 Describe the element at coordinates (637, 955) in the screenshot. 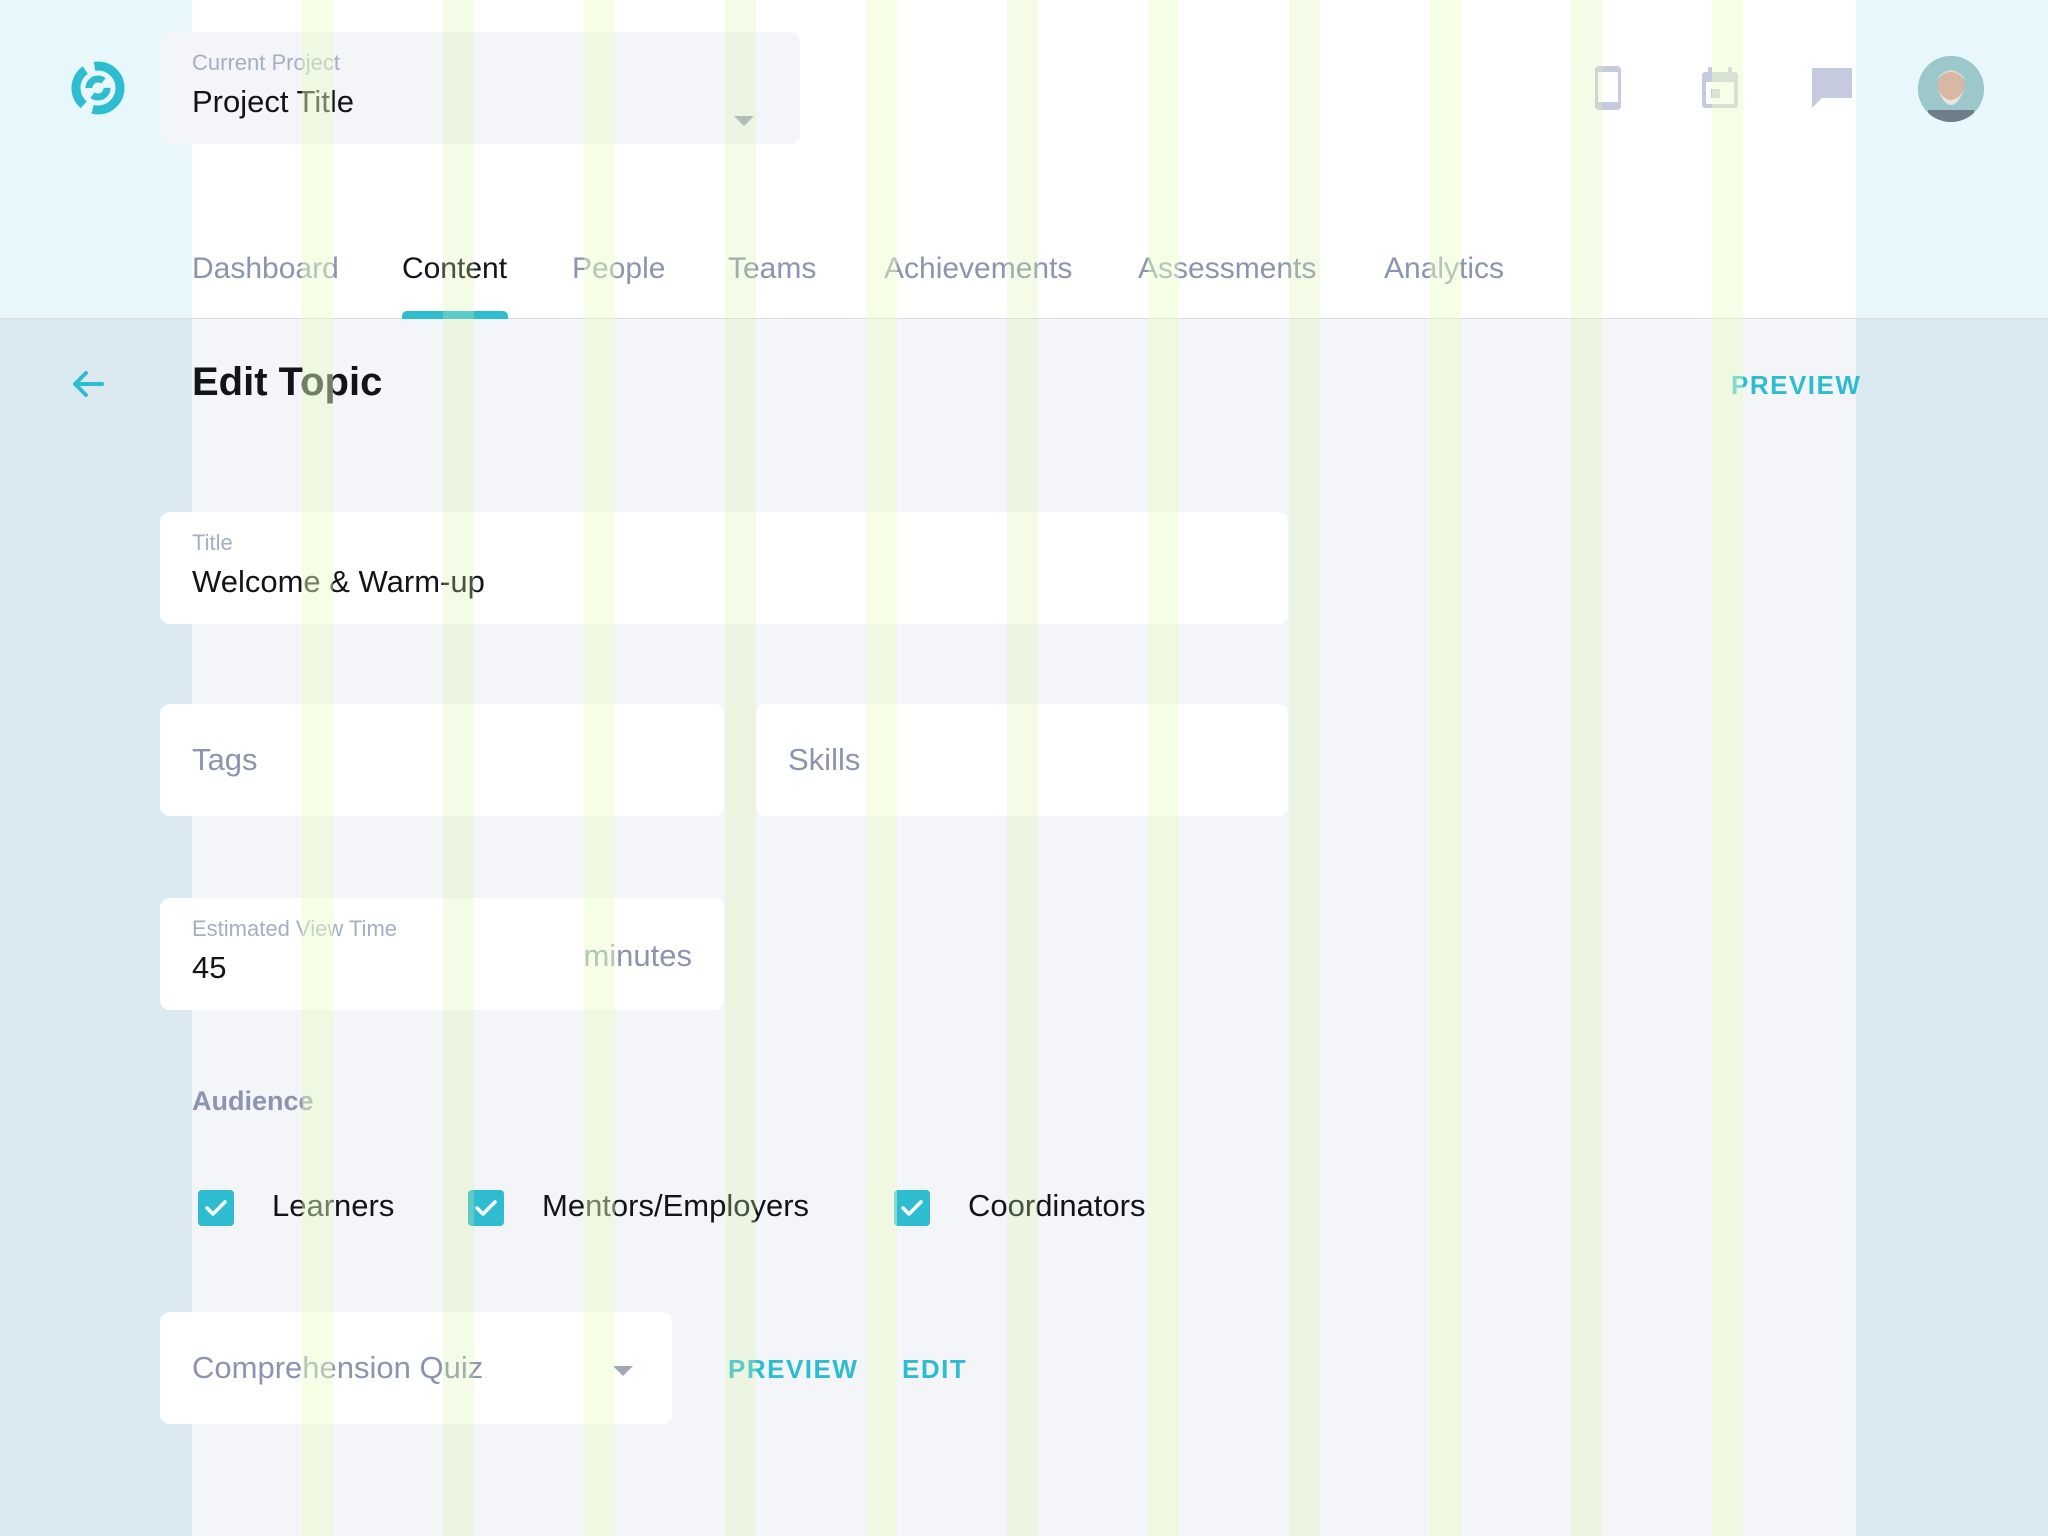

I see `view-time-suffix: minutes` at that location.